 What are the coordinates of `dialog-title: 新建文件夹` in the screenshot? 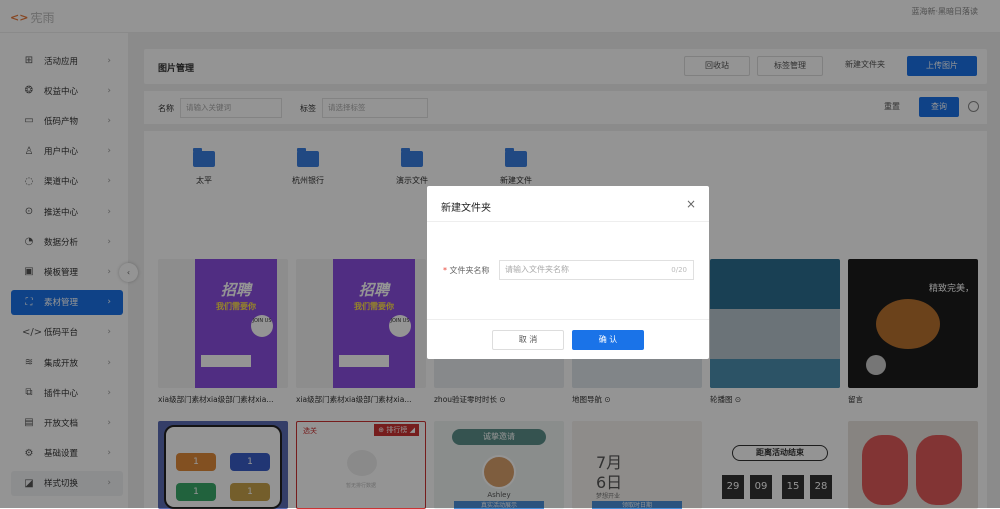 It's located at (466, 208).